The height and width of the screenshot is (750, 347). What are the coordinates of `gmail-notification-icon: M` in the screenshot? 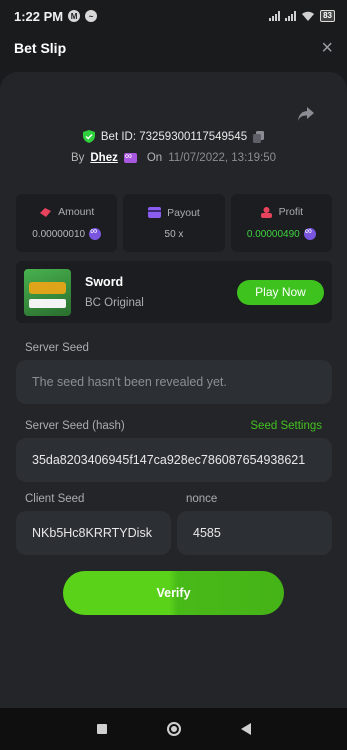 It's located at (74, 16).